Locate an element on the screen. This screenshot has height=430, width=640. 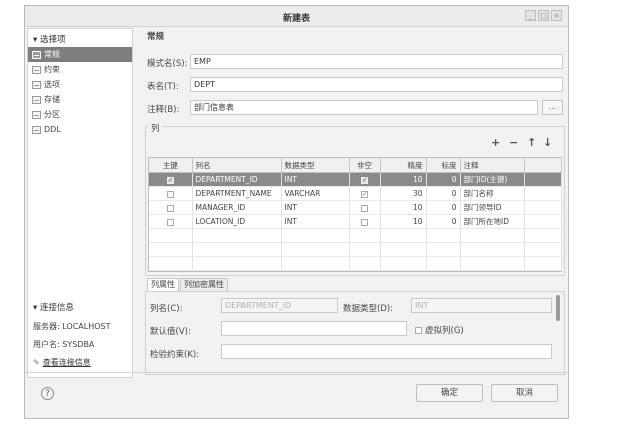
move-down-icon: ↓ is located at coordinates (547, 142).